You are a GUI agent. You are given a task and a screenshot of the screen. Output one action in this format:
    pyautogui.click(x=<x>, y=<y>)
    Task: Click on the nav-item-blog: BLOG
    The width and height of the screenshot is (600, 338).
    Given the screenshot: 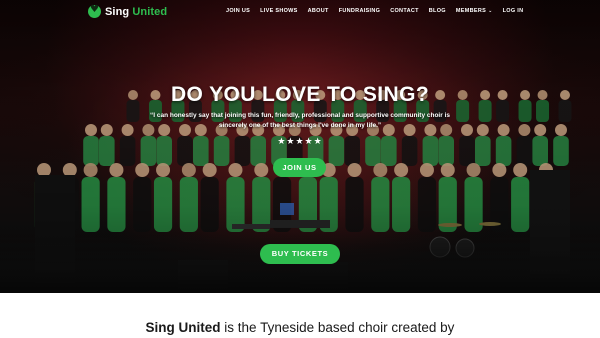 What is the action you would take?
    pyautogui.click(x=437, y=11)
    